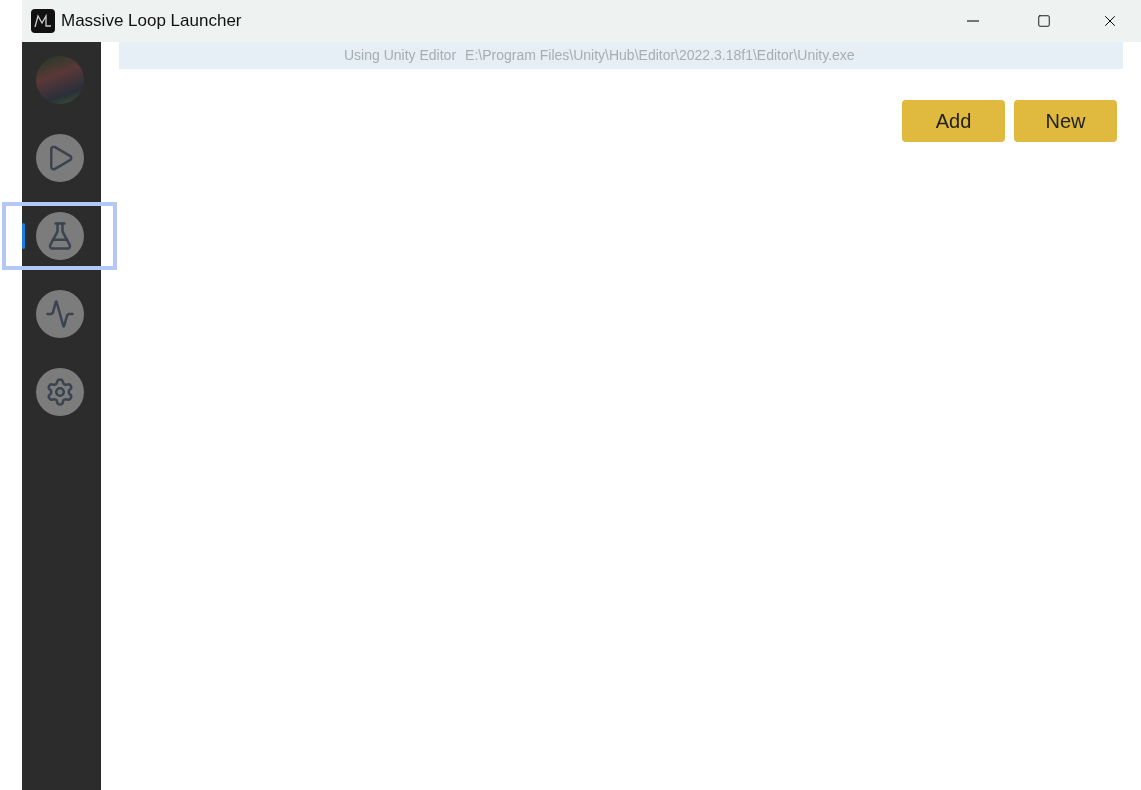  Describe the element at coordinates (972, 21) in the screenshot. I see `minimize-icon` at that location.